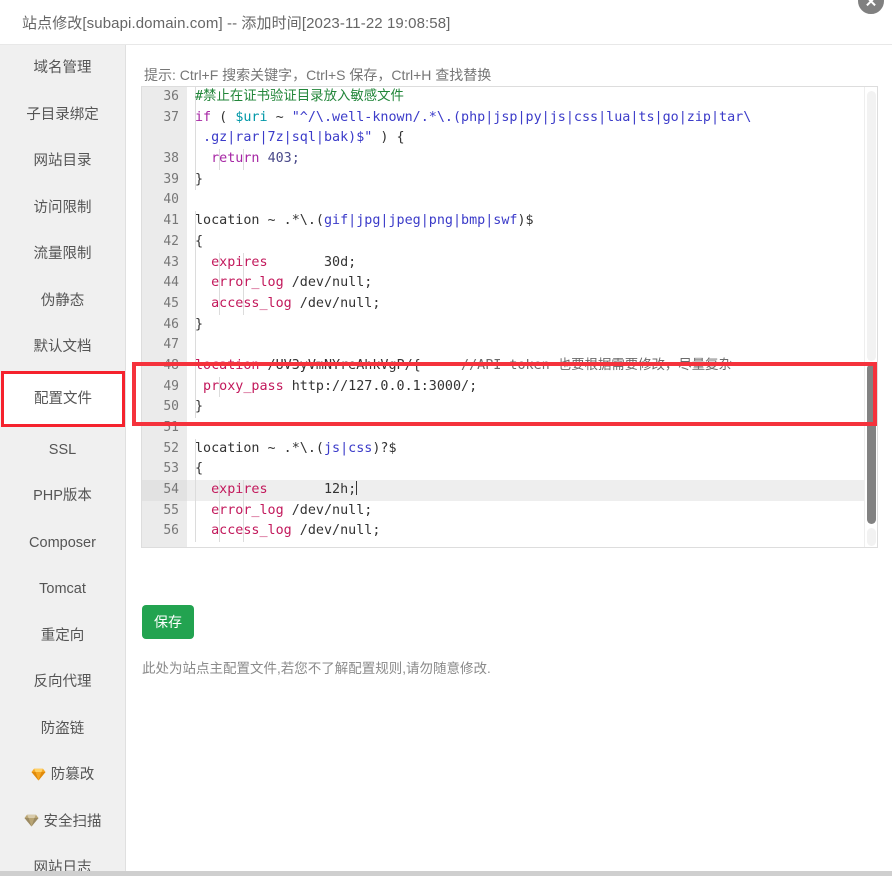  Describe the element at coordinates (231, 490) in the screenshot. I see `token-dir: expires` at that location.